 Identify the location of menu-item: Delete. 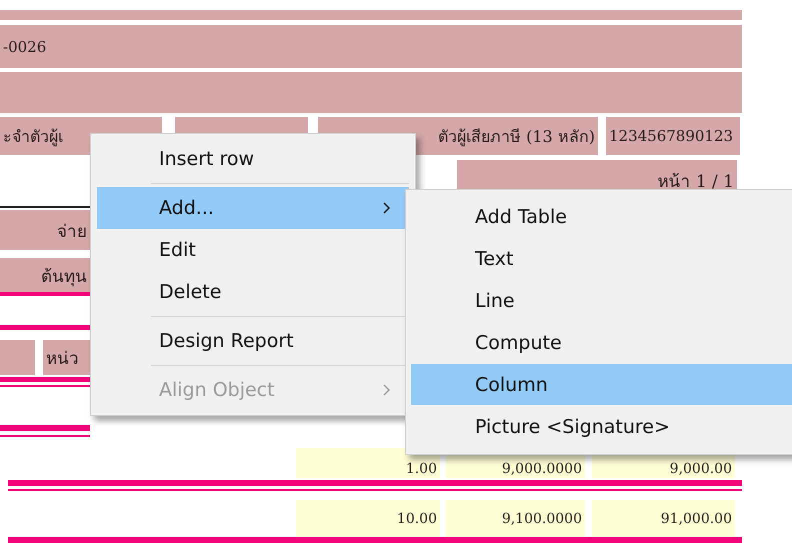
(253, 292).